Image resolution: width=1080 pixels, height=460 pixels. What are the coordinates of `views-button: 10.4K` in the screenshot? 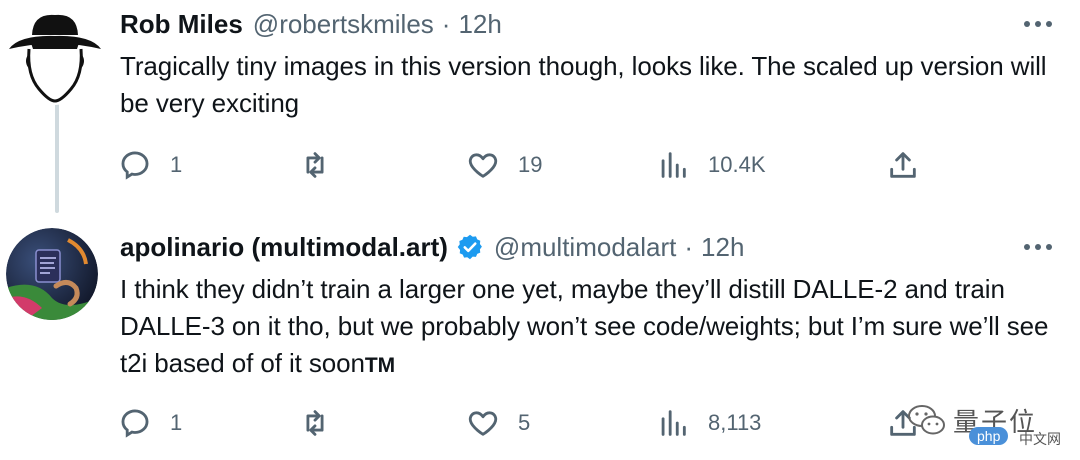 It's located at (711, 165).